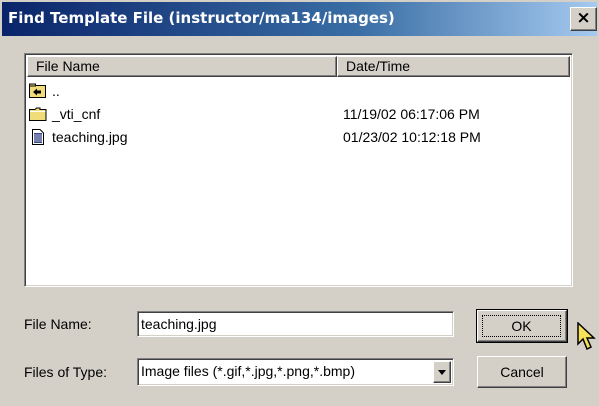 The image size is (599, 406). What do you see at coordinates (412, 137) in the screenshot?
I see `list-item-date: 01/23/02 10:12:18 PM` at bounding box center [412, 137].